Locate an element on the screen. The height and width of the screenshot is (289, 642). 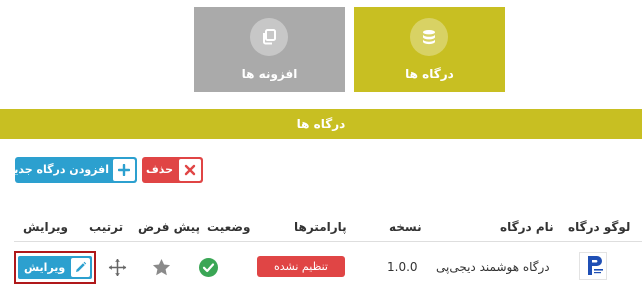
header-edit: ویرایش is located at coordinates (46, 227).